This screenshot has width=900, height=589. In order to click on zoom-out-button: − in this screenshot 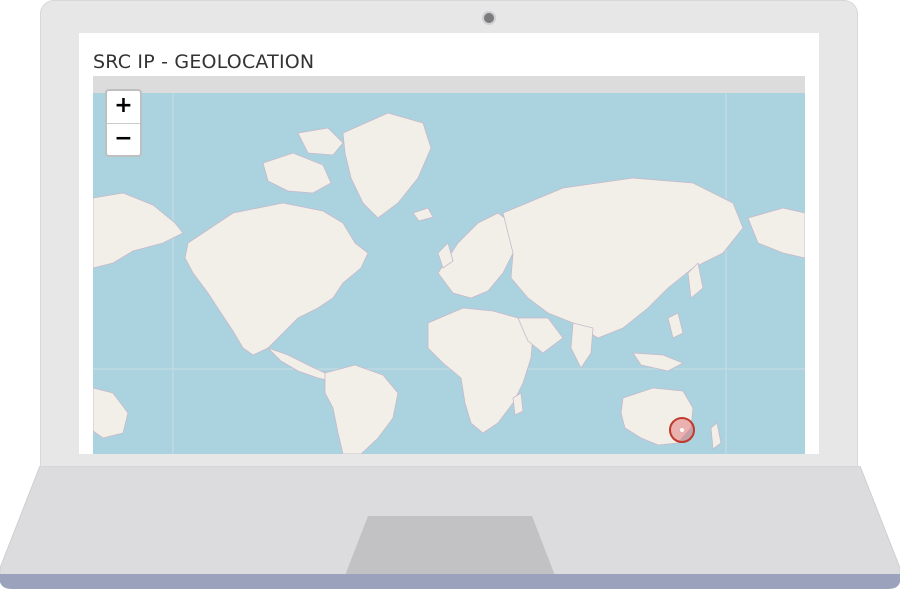, I will do `click(123, 139)`.